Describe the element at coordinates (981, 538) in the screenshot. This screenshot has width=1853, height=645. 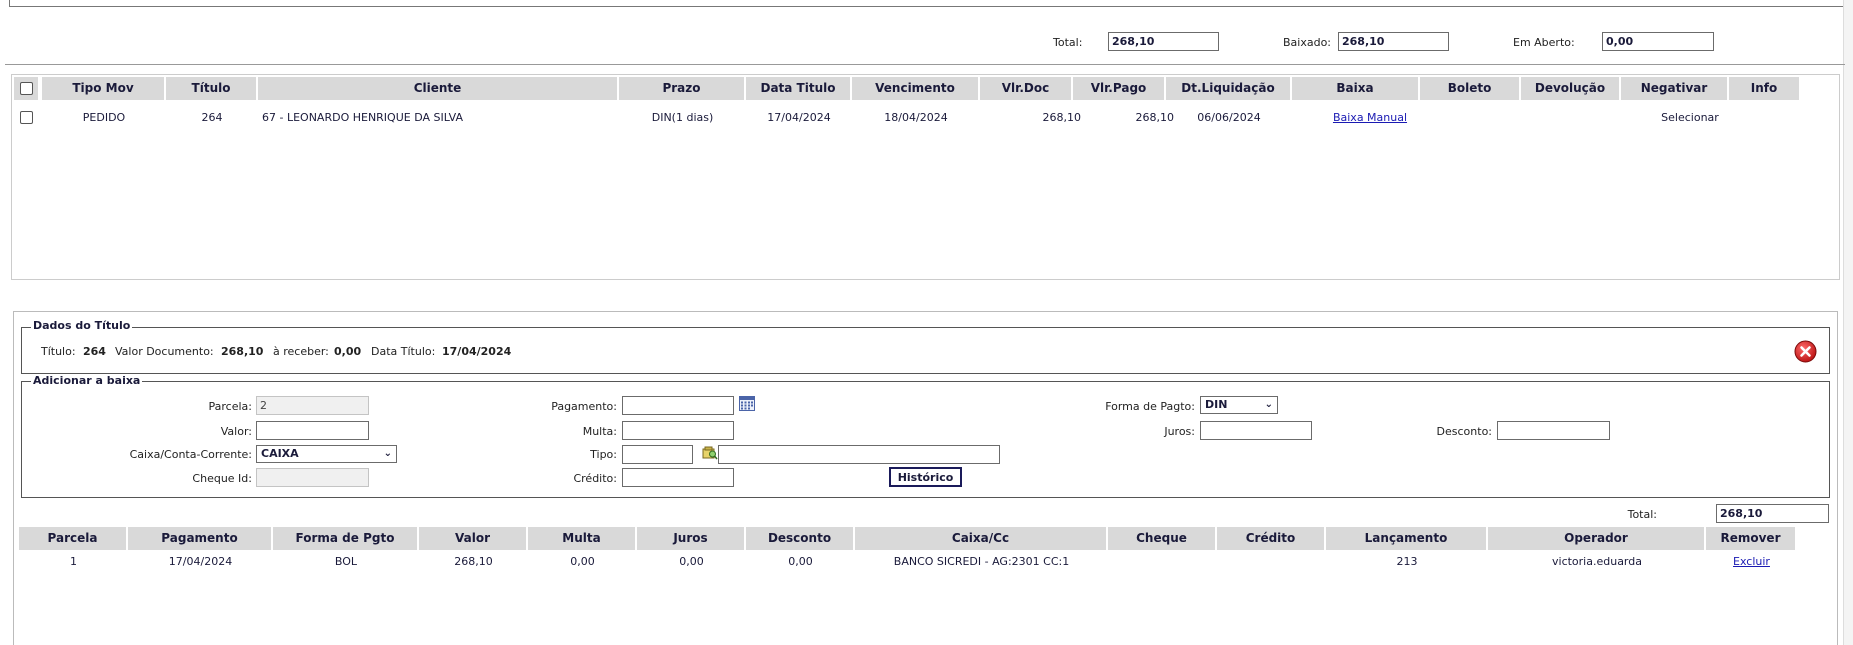
I see `payments-header-caixa-cc: Caixa/Cc` at that location.